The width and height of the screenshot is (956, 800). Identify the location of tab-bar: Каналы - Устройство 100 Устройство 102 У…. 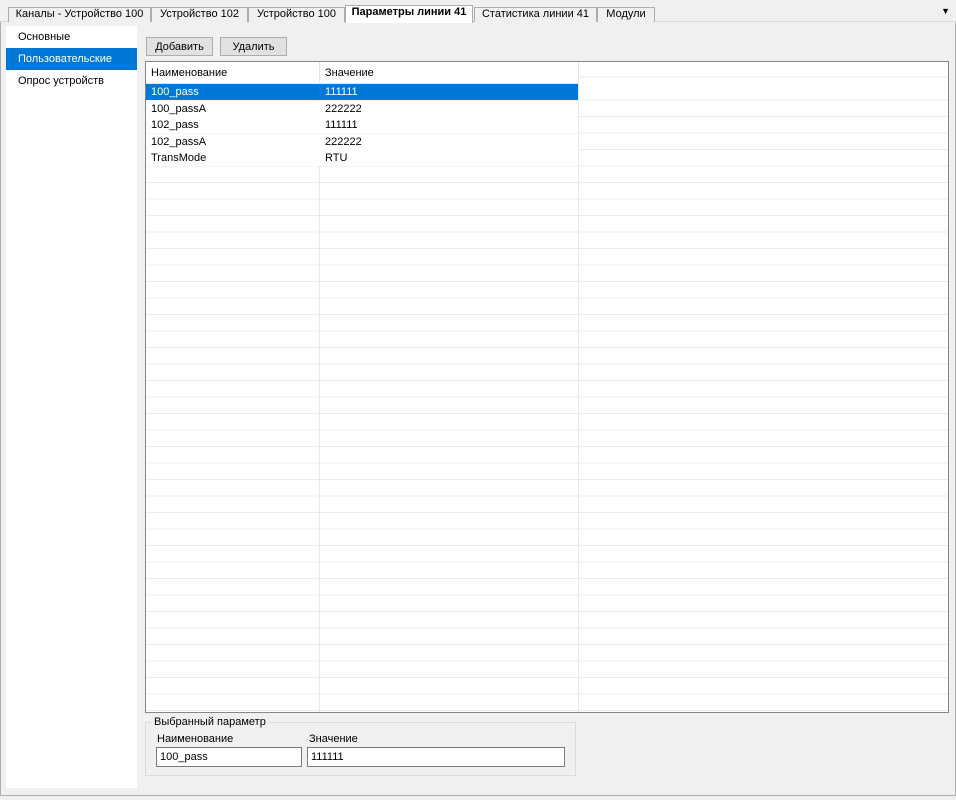
(478, 11).